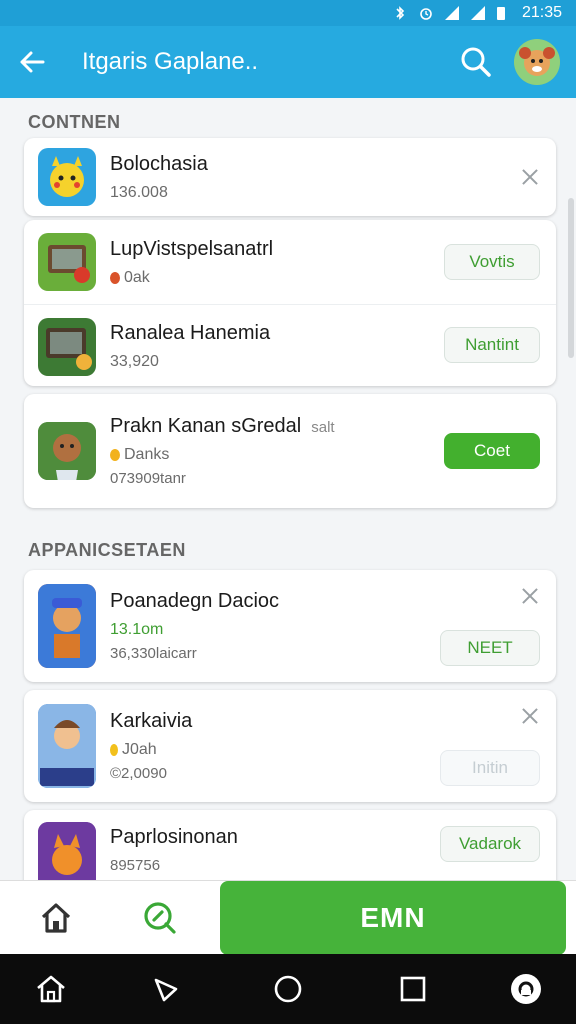 The width and height of the screenshot is (576, 1024). I want to click on list-item: Bolochasia 136.008, so click(290, 177).